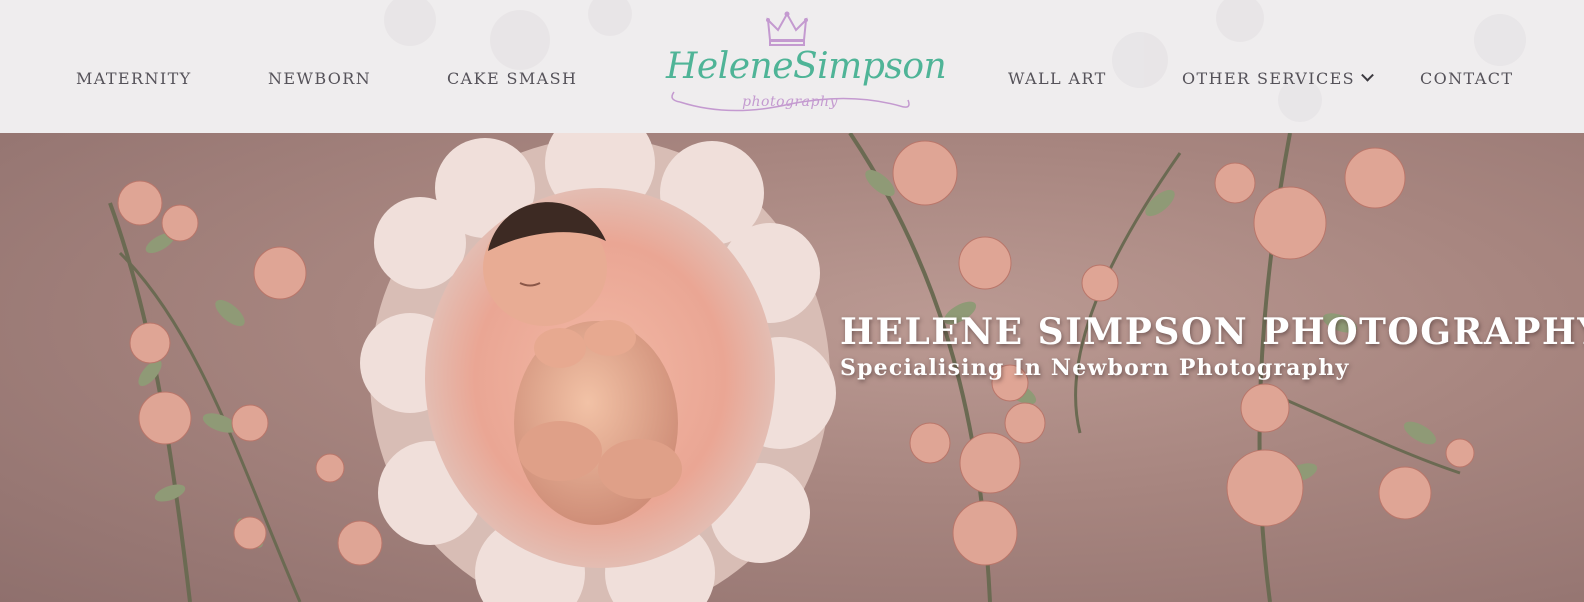 This screenshot has height=602, width=1584. What do you see at coordinates (787, 28) in the screenshot?
I see `crown-icon` at bounding box center [787, 28].